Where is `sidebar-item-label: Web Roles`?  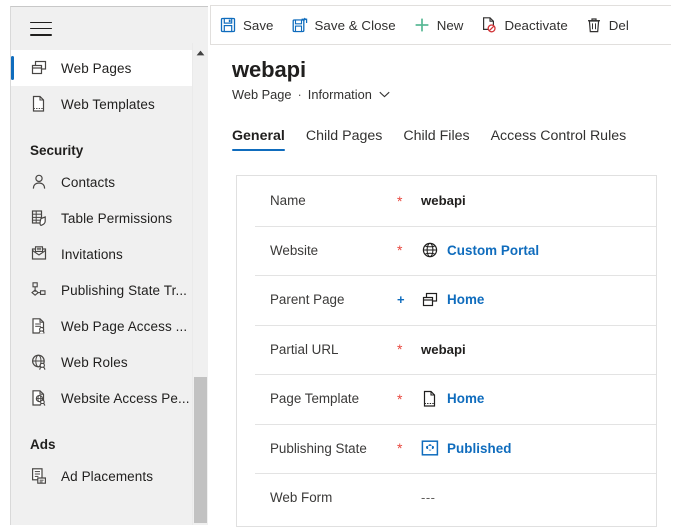
sidebar-item-label: Web Roles is located at coordinates (94, 362).